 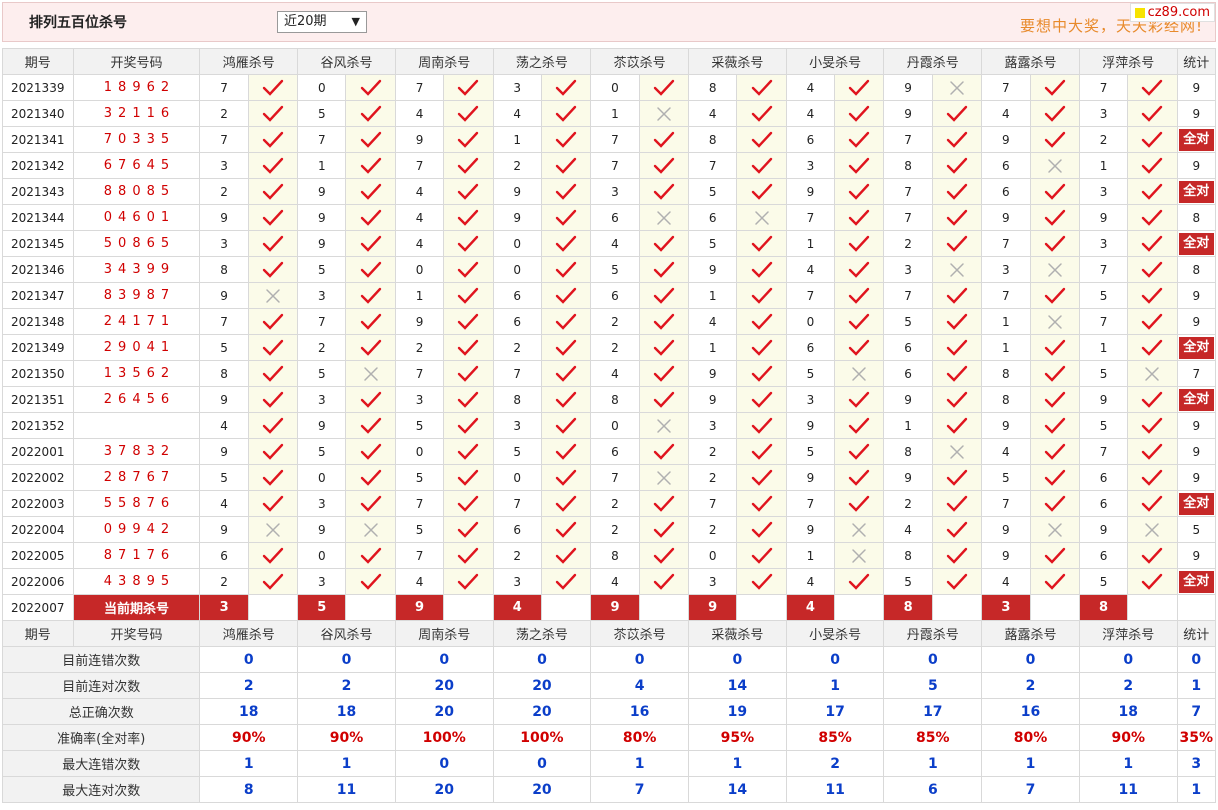 I want to click on stats-value: 100%, so click(x=444, y=737).